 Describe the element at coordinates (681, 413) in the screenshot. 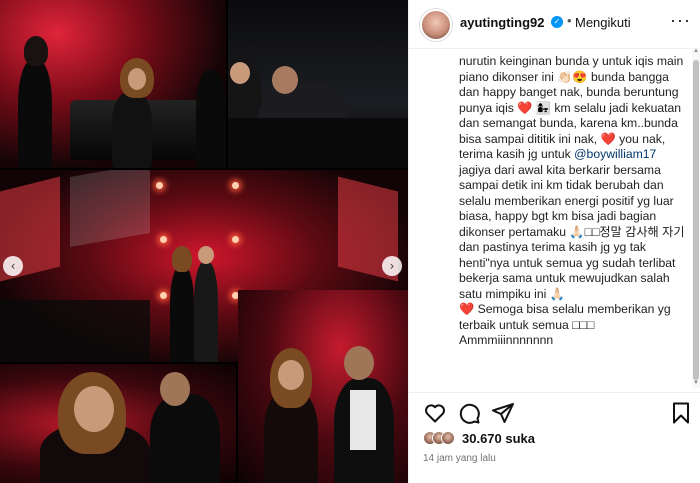

I see `bookmark-icon` at that location.